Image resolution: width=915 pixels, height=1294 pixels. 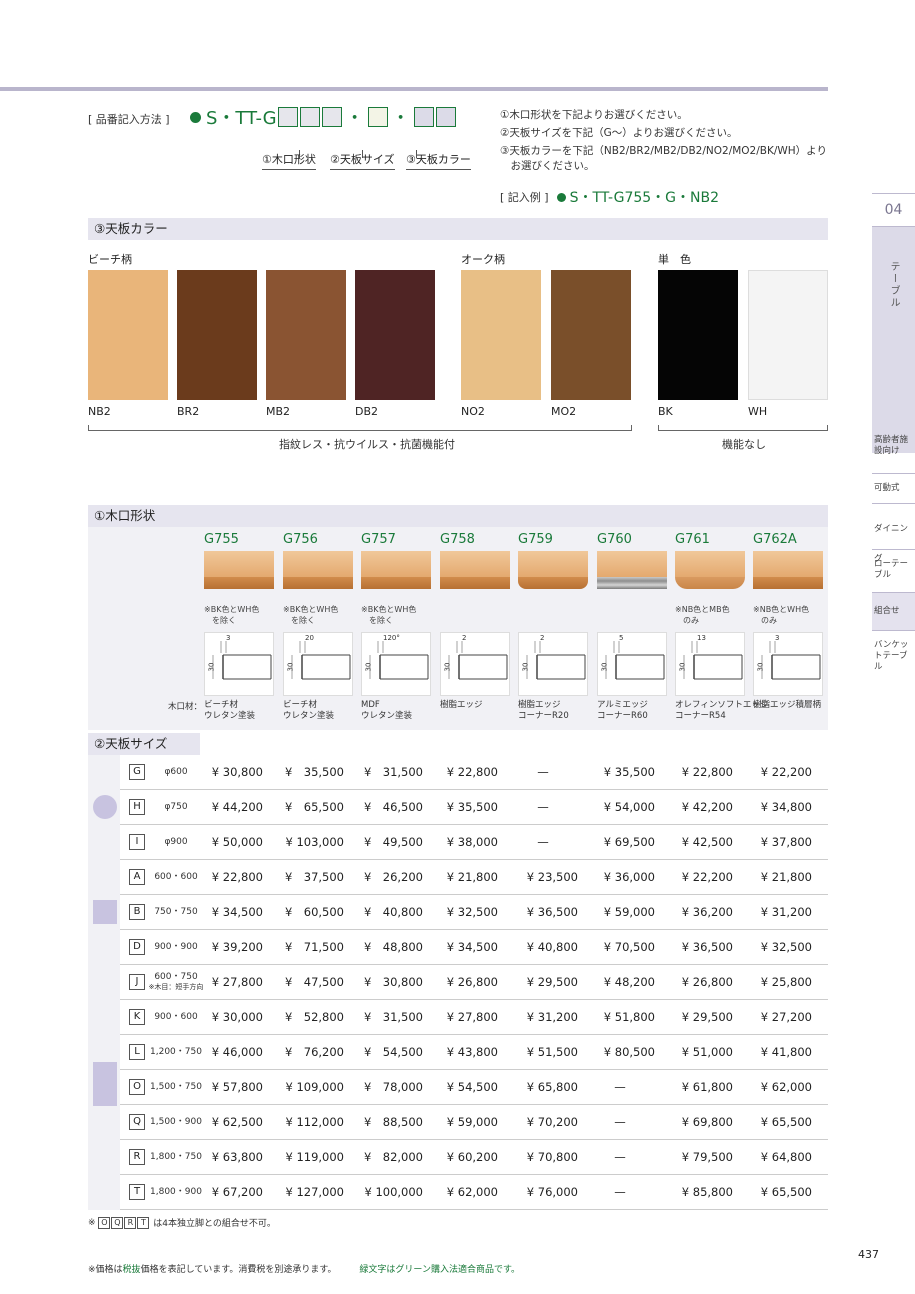 What do you see at coordinates (143, 1222) in the screenshot?
I see `footnote-code: T` at bounding box center [143, 1222].